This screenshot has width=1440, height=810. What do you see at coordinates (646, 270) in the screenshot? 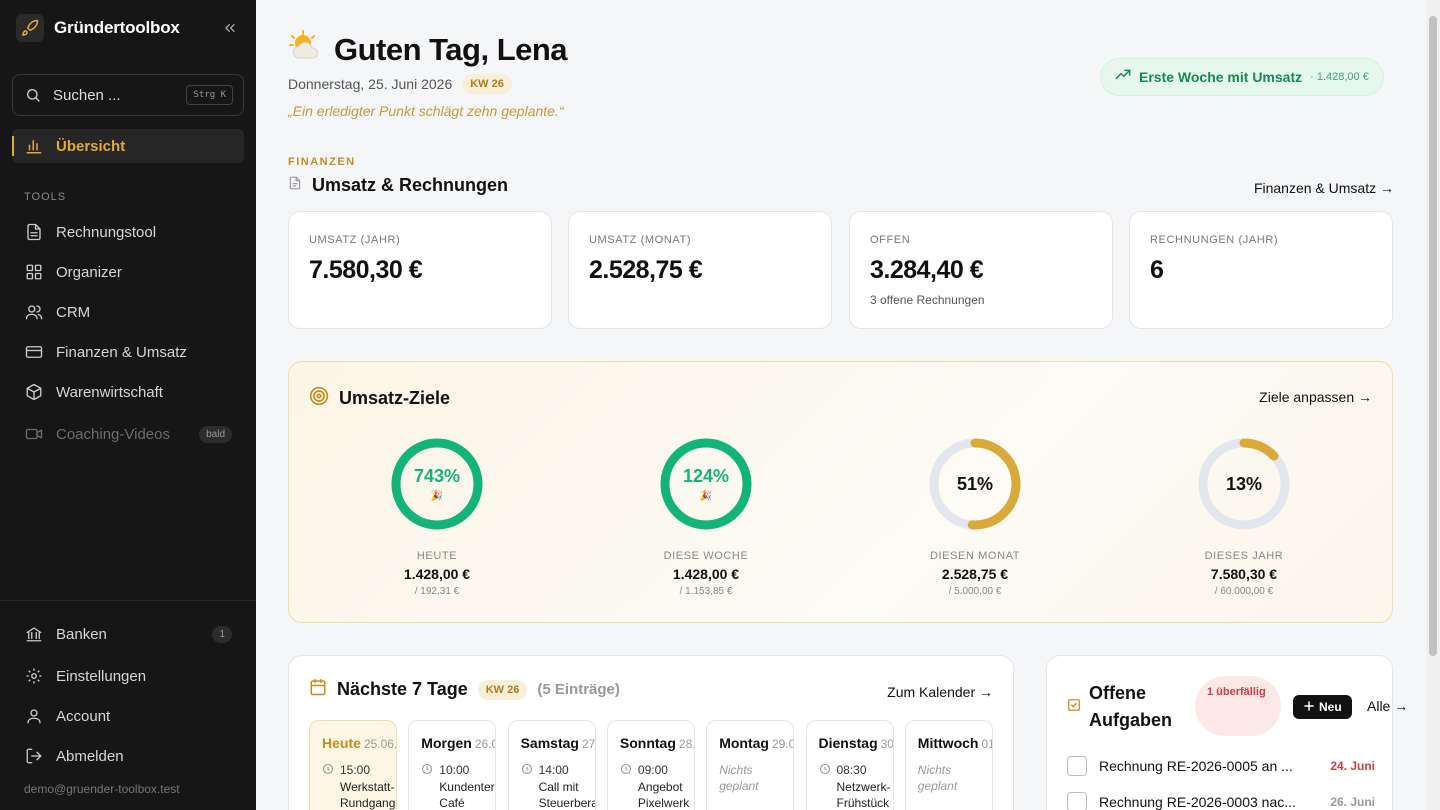
I see `kpi-value: 2.528,75 €` at bounding box center [646, 270].